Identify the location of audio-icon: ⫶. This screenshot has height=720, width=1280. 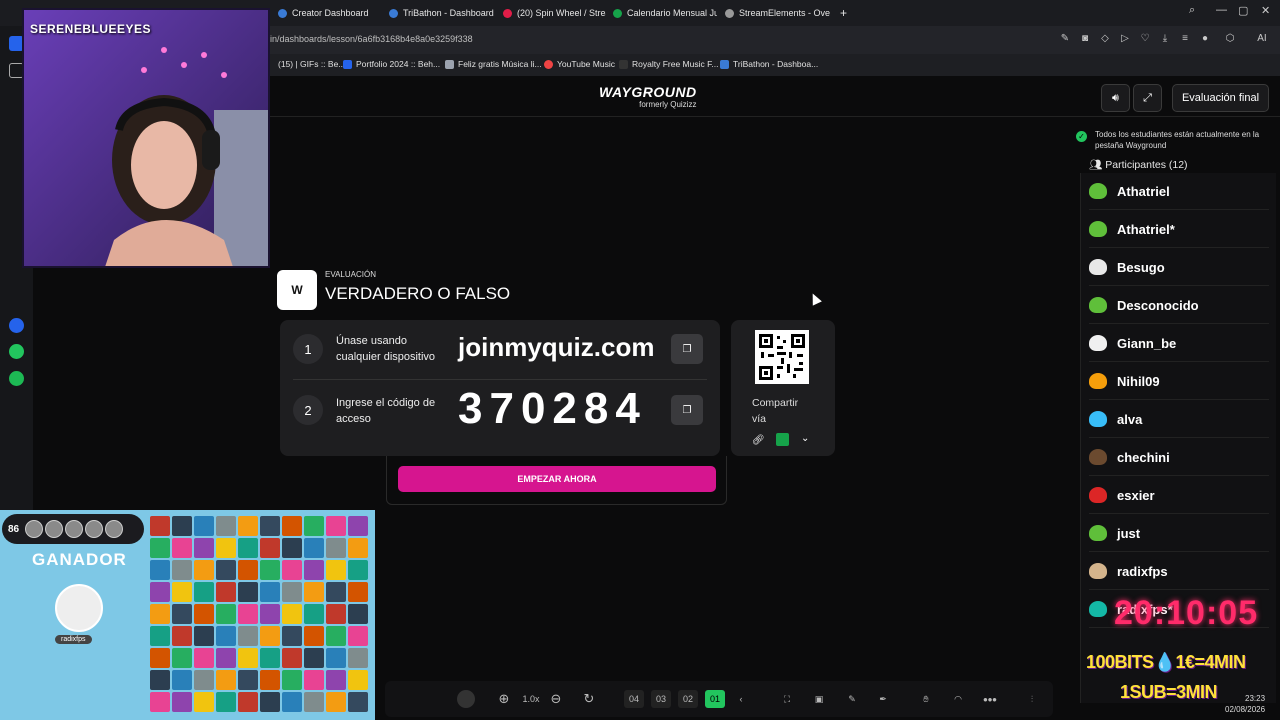
(1032, 699).